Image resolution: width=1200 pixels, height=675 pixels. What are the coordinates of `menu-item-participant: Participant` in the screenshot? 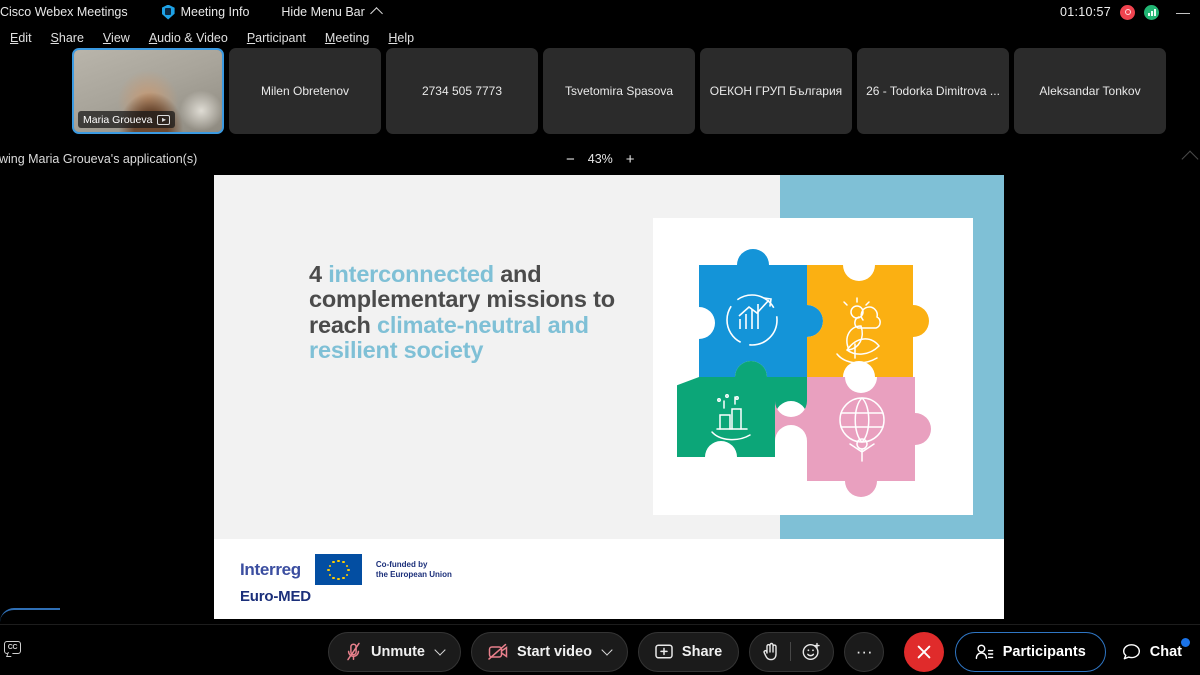 It's located at (276, 38).